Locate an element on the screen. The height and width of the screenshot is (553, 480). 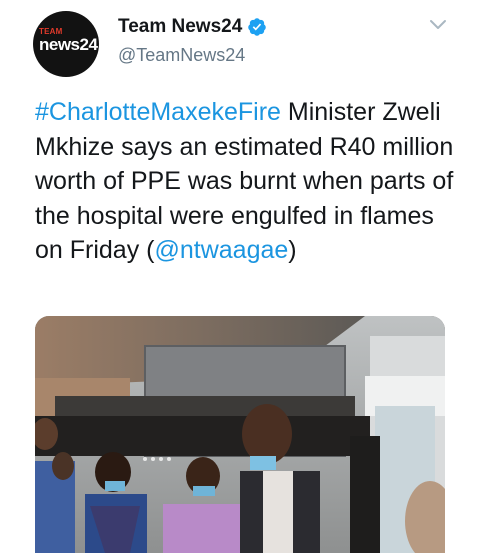
avatar-wordmark: news24 is located at coordinates (68, 44).